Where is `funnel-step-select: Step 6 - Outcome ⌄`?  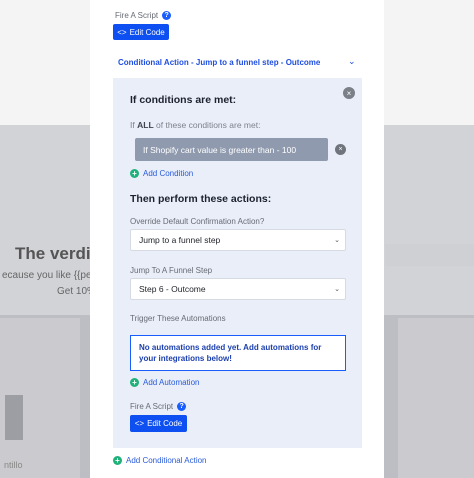
funnel-step-select: Step 6 - Outcome ⌄ is located at coordinates (238, 289).